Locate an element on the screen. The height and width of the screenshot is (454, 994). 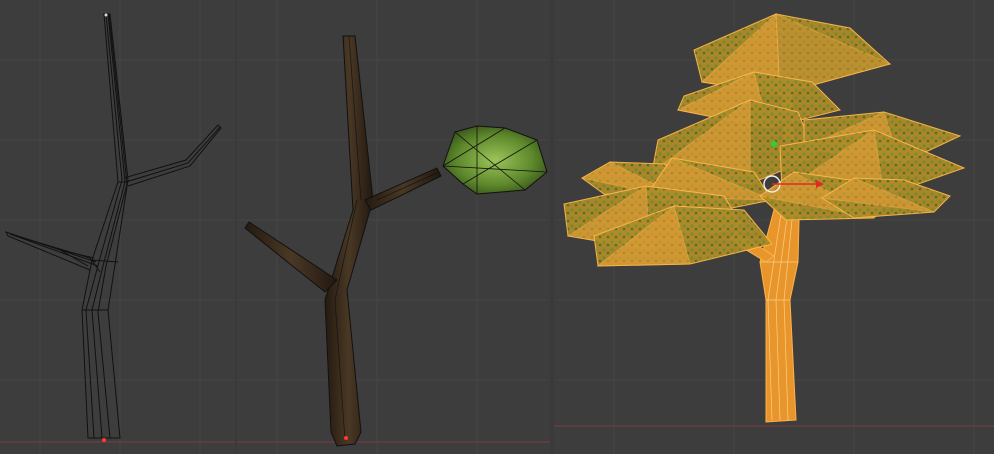
top-vertex-dot is located at coordinates (106, 15).